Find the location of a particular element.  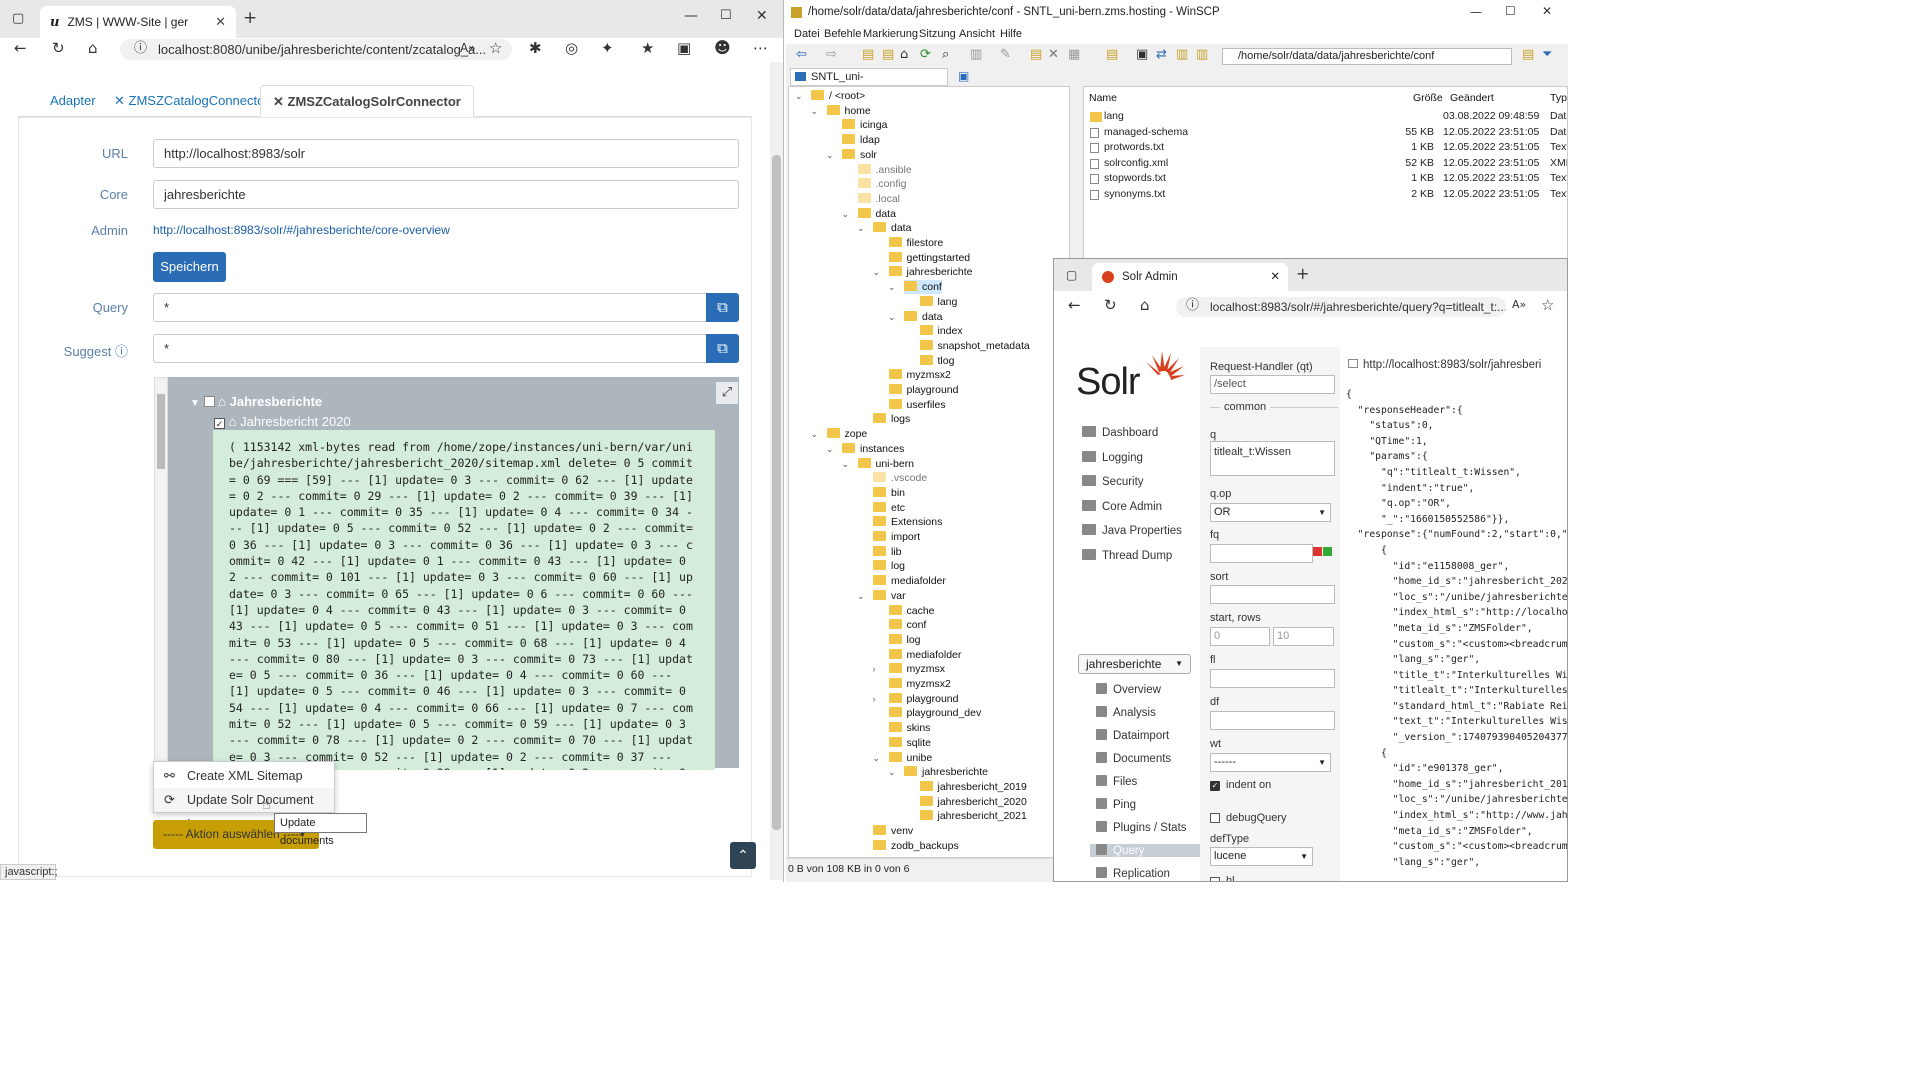

tree-node: tlog is located at coordinates (936, 361).